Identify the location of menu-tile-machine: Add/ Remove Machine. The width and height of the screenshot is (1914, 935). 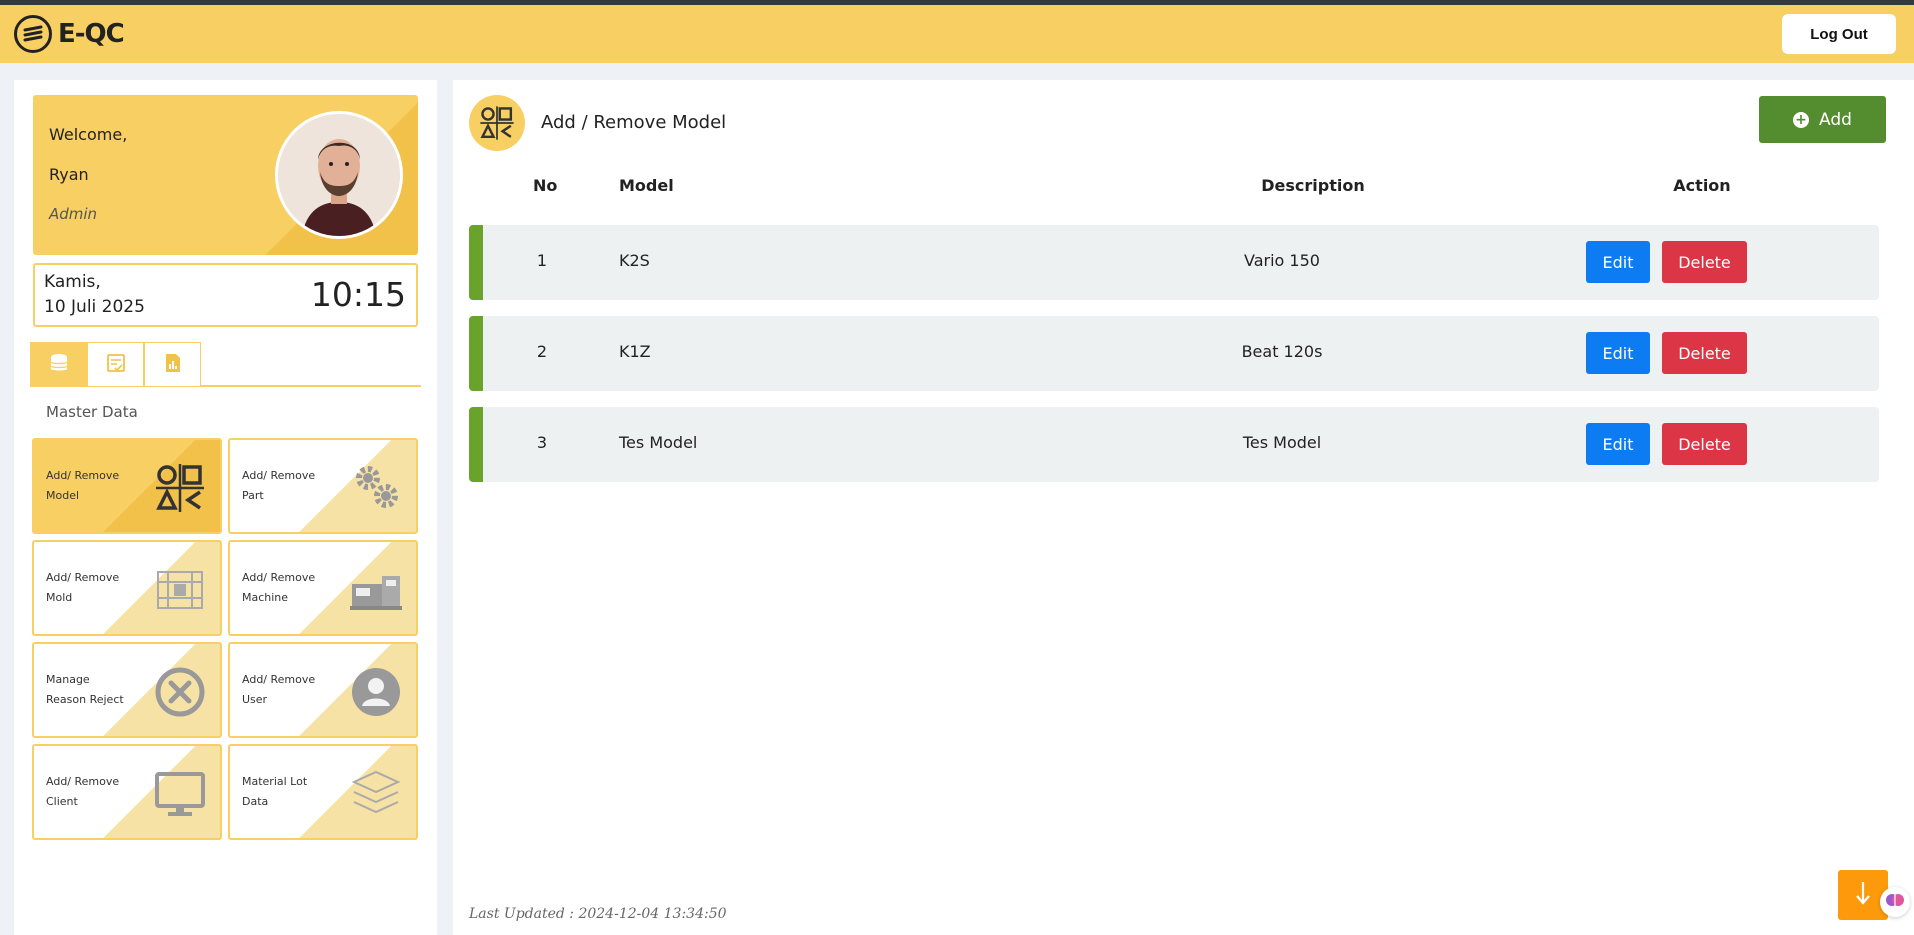
(323, 588).